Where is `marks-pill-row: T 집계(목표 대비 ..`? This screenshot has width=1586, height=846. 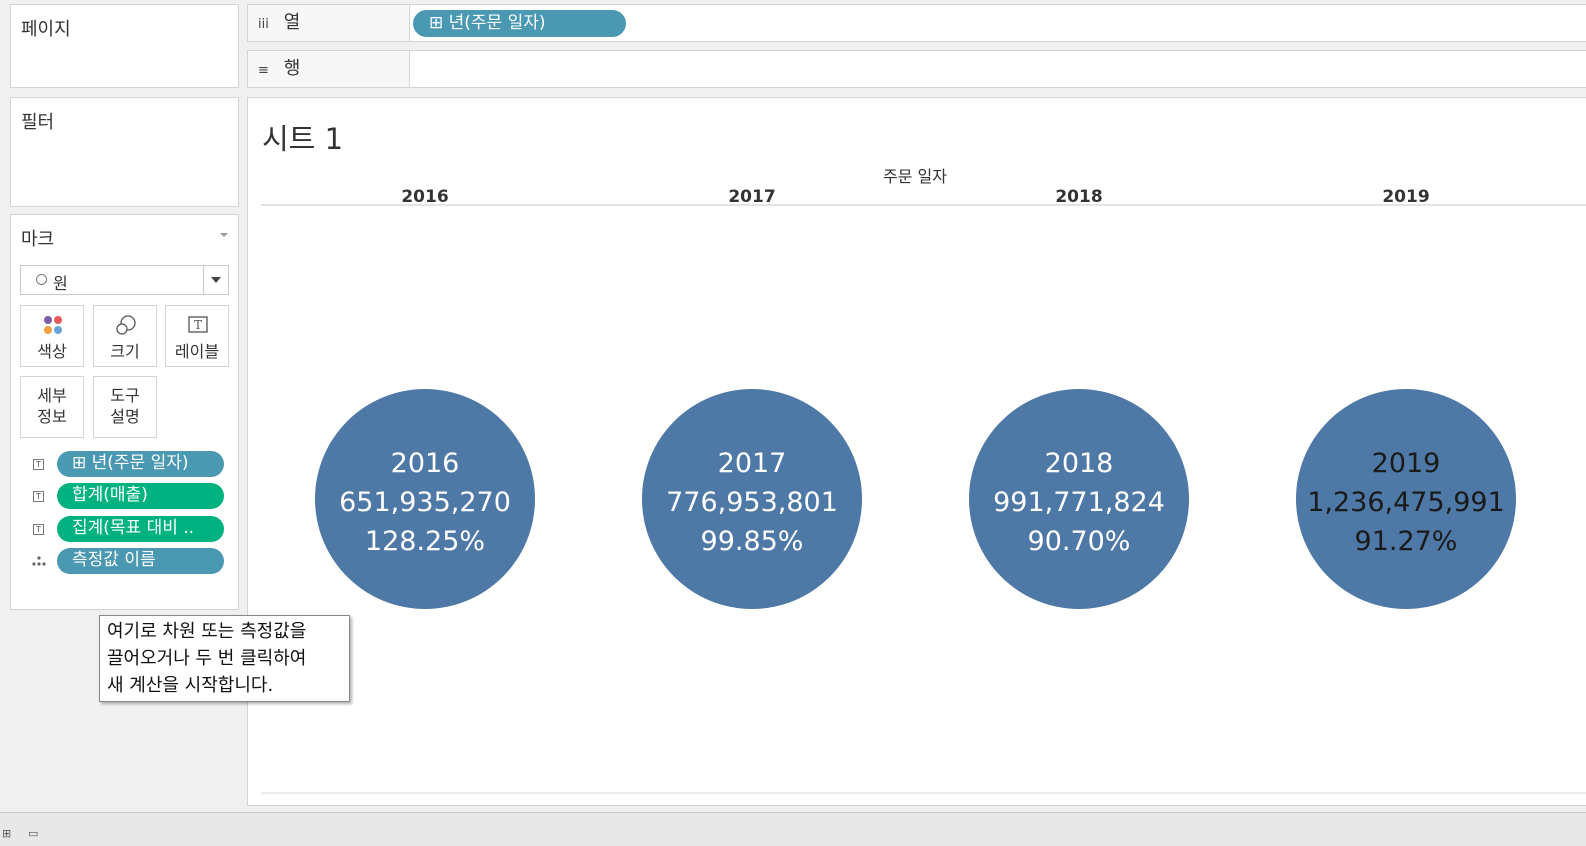
marks-pill-row: T 집계(목표 대비 .. is located at coordinates (130, 529).